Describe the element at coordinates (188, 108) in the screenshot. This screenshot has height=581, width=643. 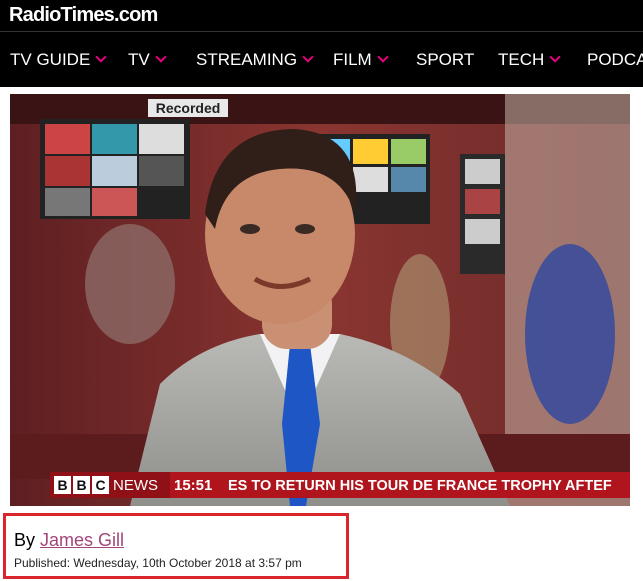
I see `recorded-badge: Recorded` at that location.